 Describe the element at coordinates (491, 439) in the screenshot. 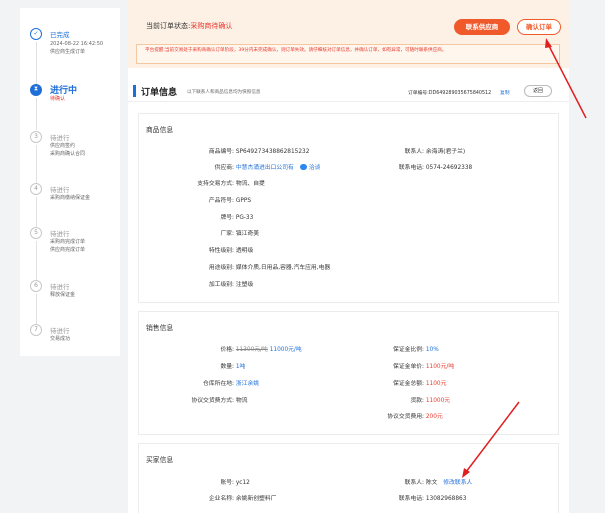

I see `arrow-to-modify-contact-icon` at that location.